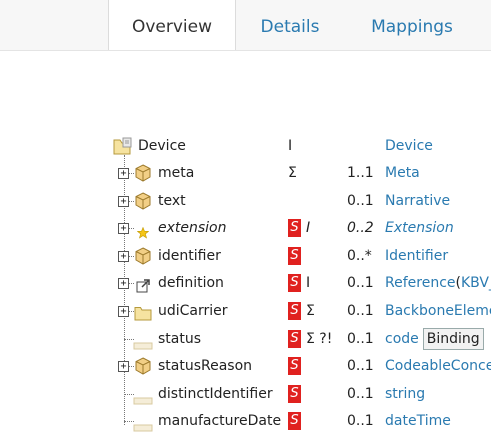 This screenshot has height=443, width=491. What do you see at coordinates (402, 173) in the screenshot?
I see `element-type-link: Meta` at bounding box center [402, 173].